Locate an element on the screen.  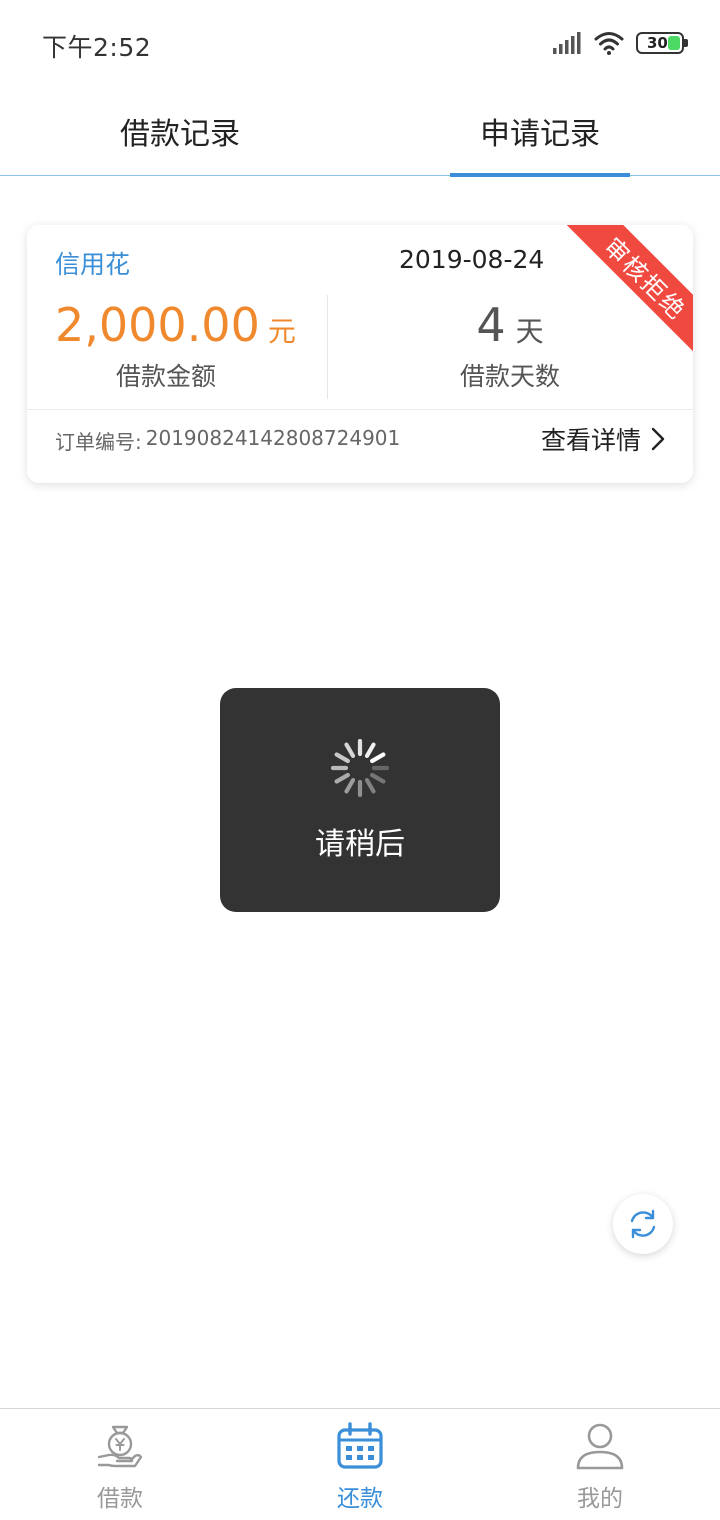
nav-repay-label: 还款 is located at coordinates (360, 1499).